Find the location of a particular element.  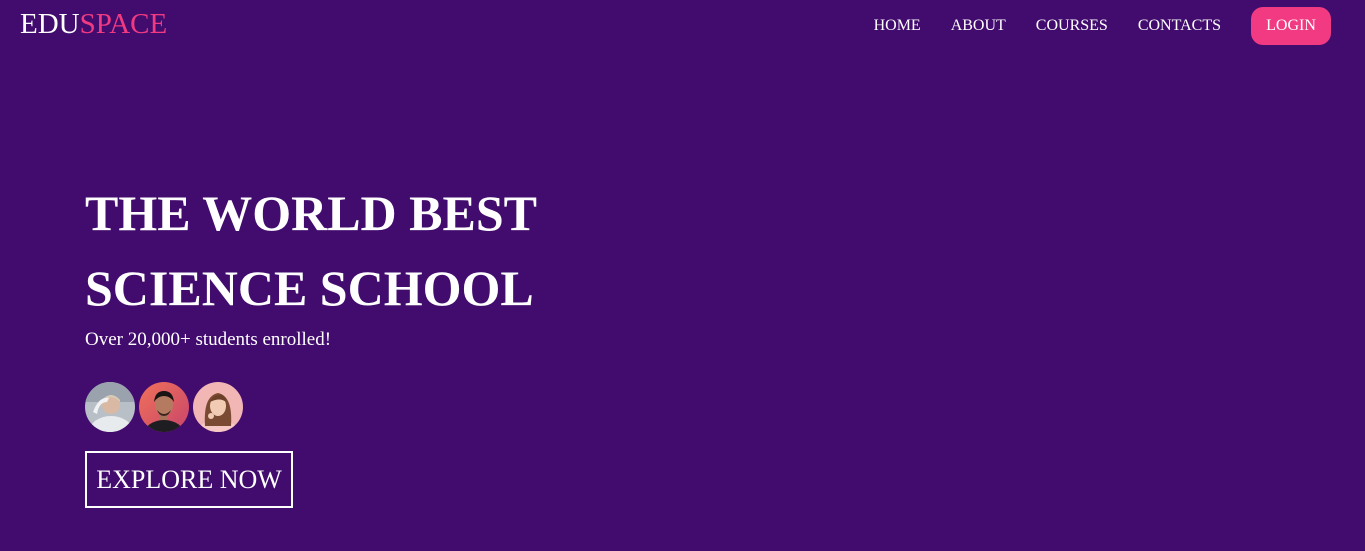

main-nav: HOME ABOUT COURSES CONTACTS LOGIN is located at coordinates (1102, 26).